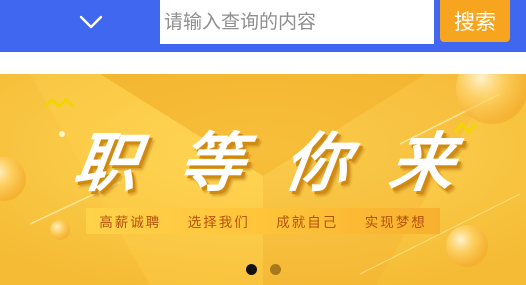 The height and width of the screenshot is (285, 526). I want to click on headline-char: 等, so click(211, 164).